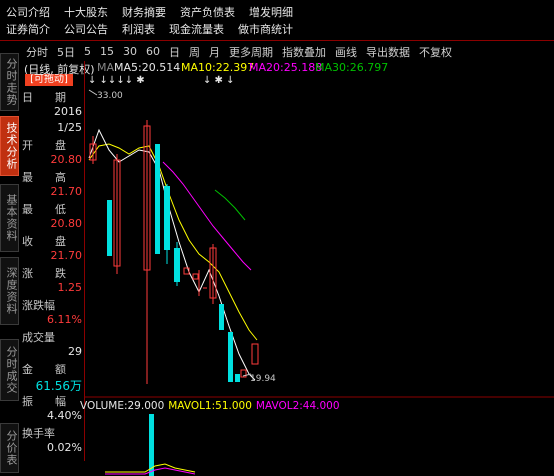  I want to click on high-pointer, so click(93, 92).